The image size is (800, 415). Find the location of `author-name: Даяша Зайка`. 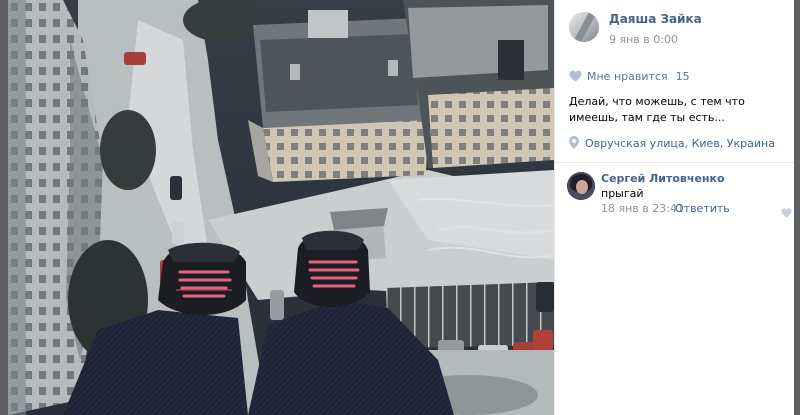

author-name: Даяша Зайка is located at coordinates (655, 19).